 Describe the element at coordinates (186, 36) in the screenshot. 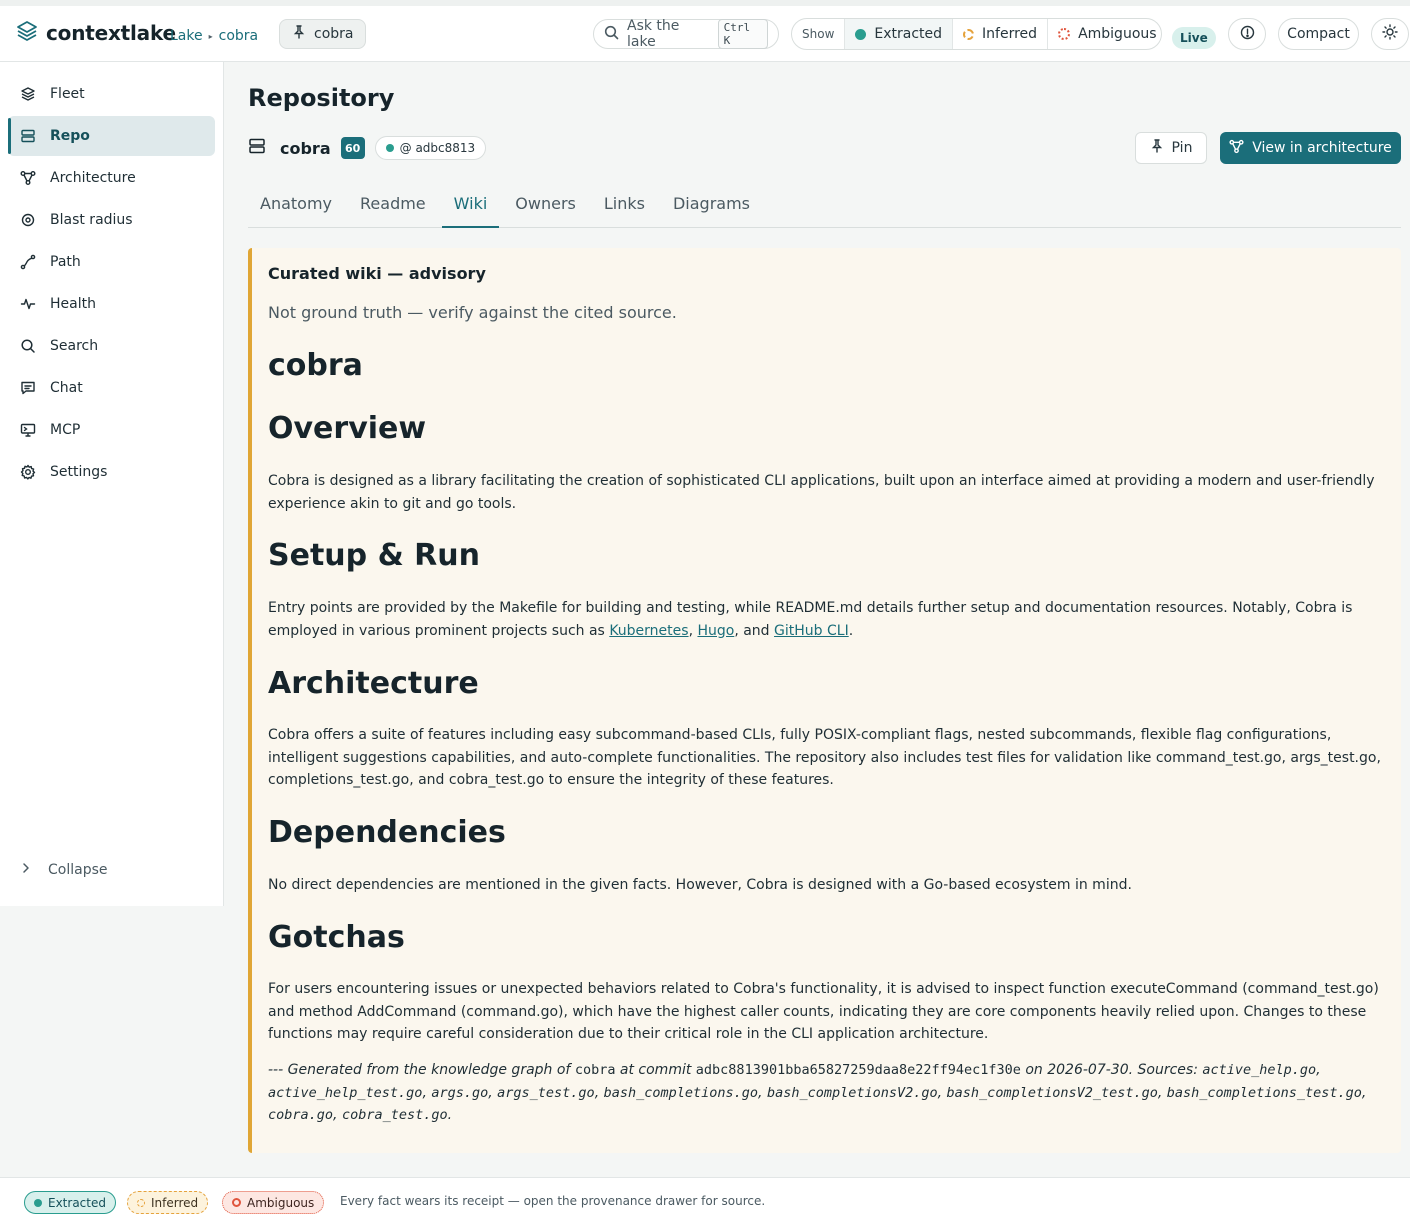

I see `breadcrumb-lake: Lake` at that location.